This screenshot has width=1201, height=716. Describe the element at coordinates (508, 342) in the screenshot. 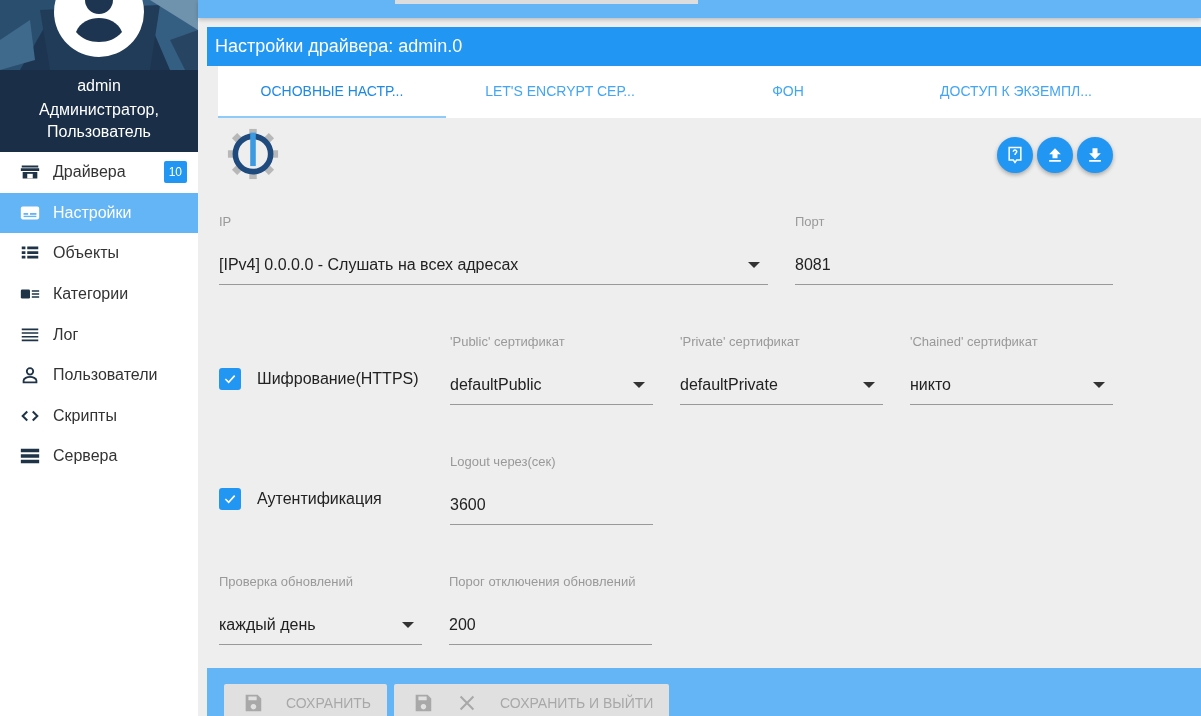

I see `field-label: 'Public' сертификат` at that location.